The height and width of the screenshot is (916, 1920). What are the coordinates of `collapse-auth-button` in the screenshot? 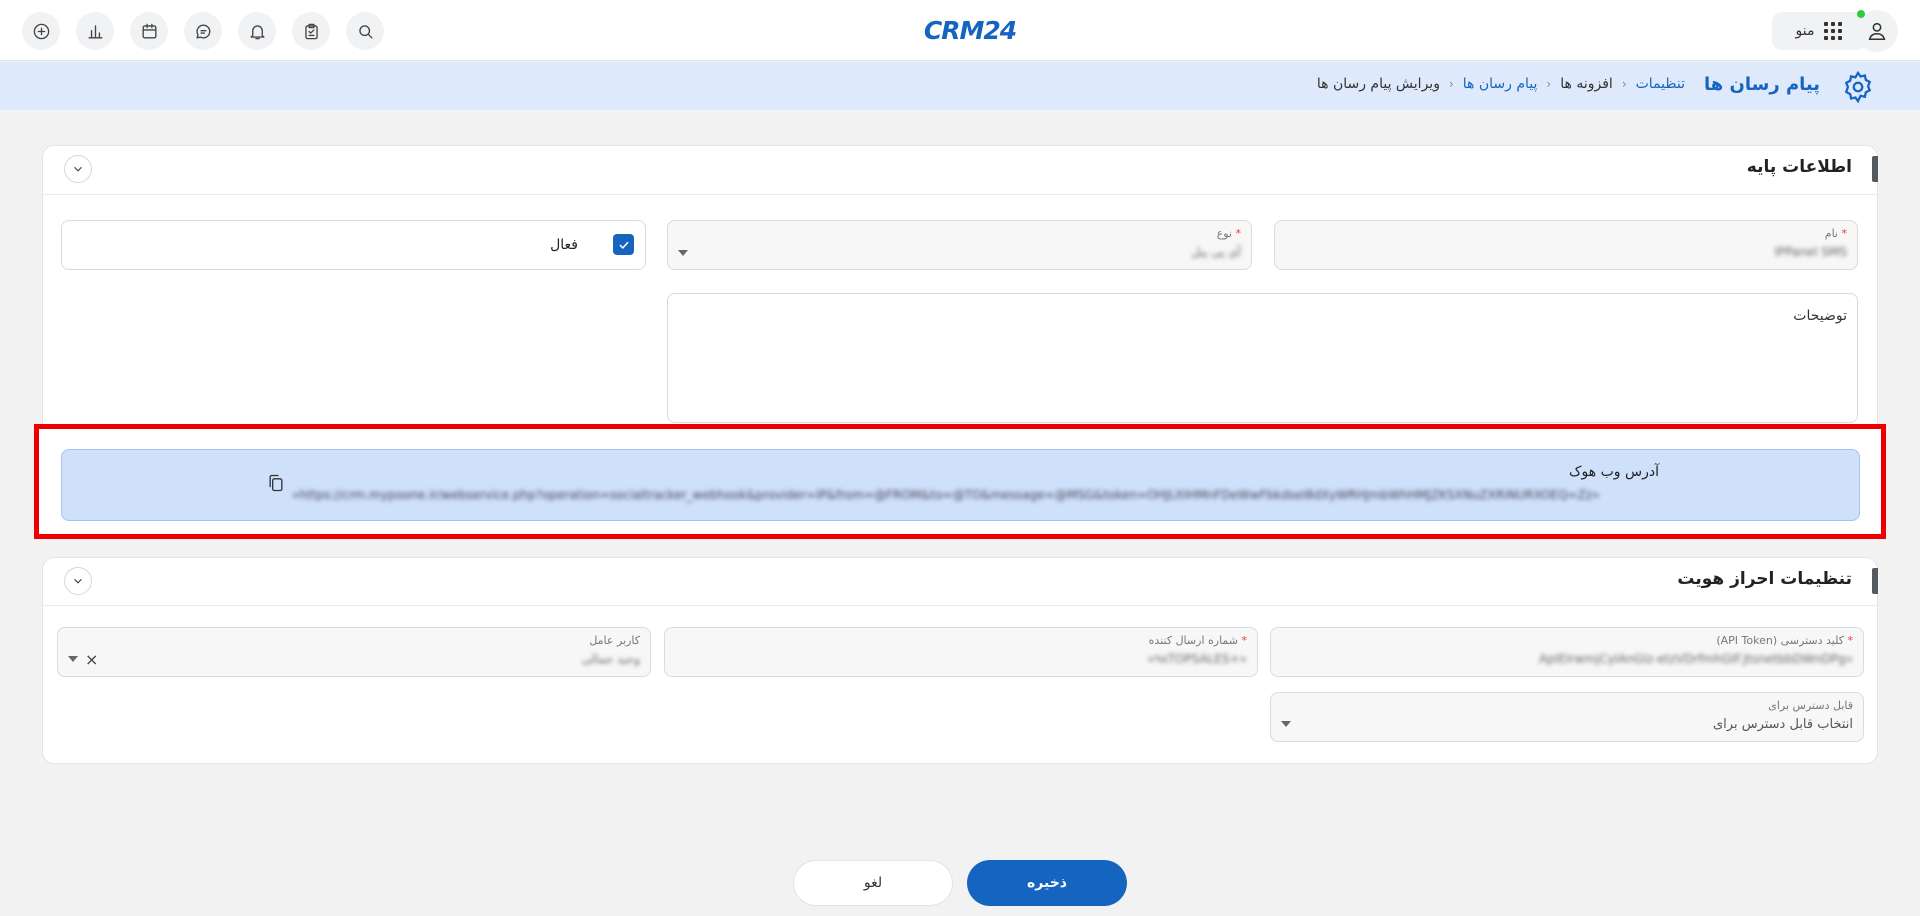 It's located at (78, 581).